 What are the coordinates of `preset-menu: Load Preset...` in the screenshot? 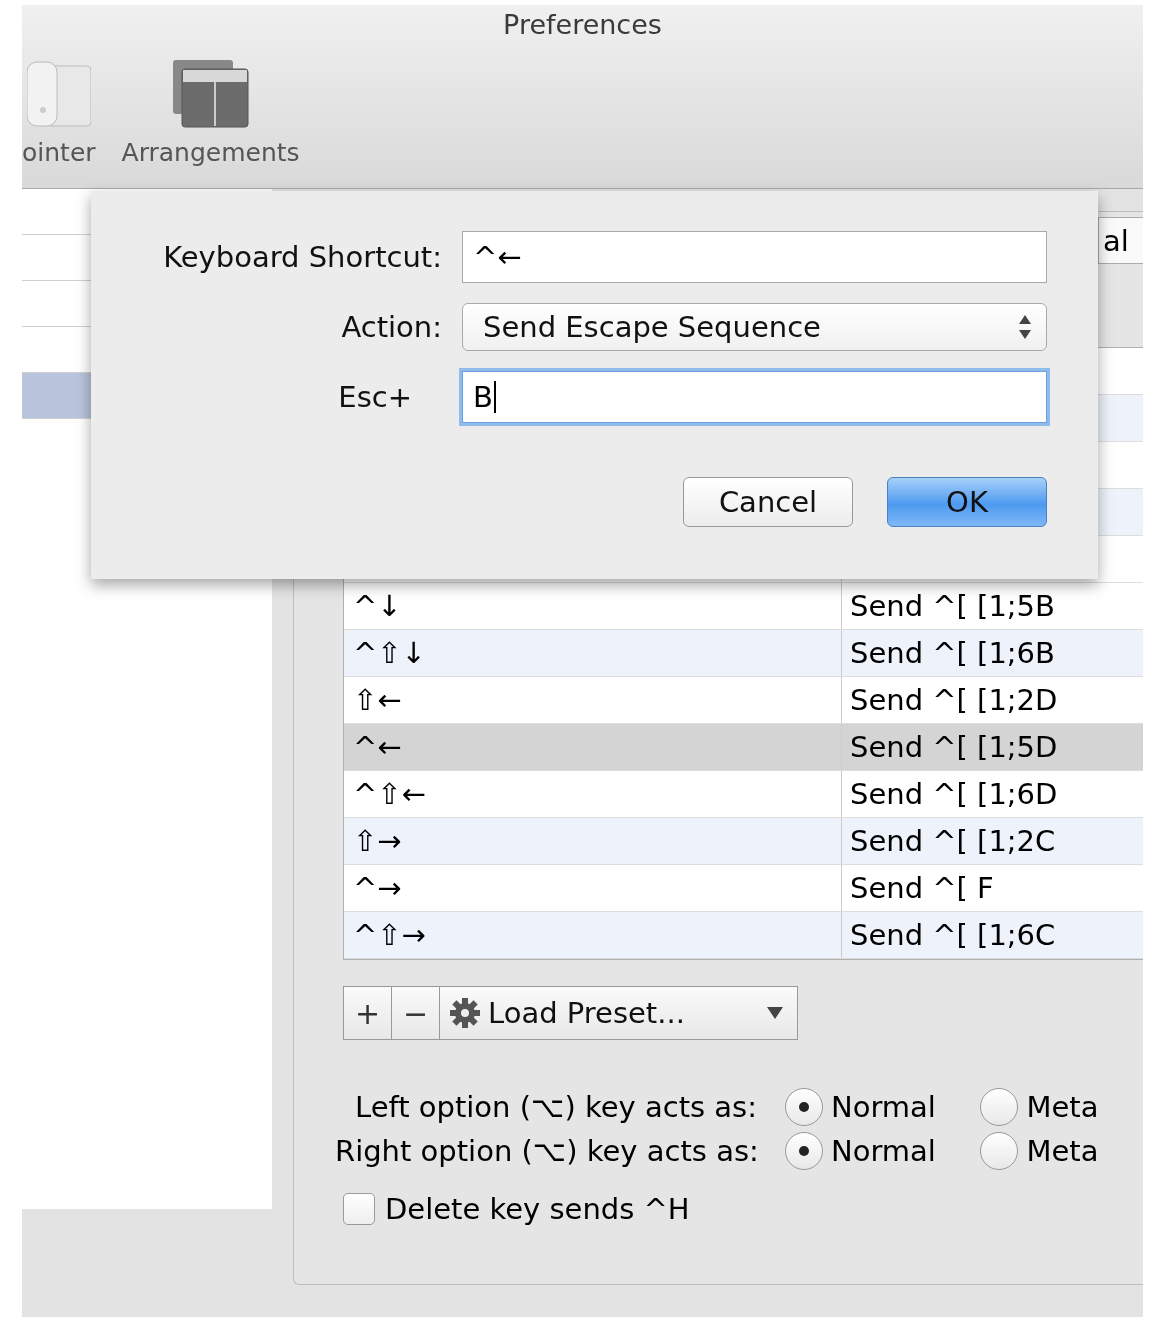 It's located at (618, 1013).